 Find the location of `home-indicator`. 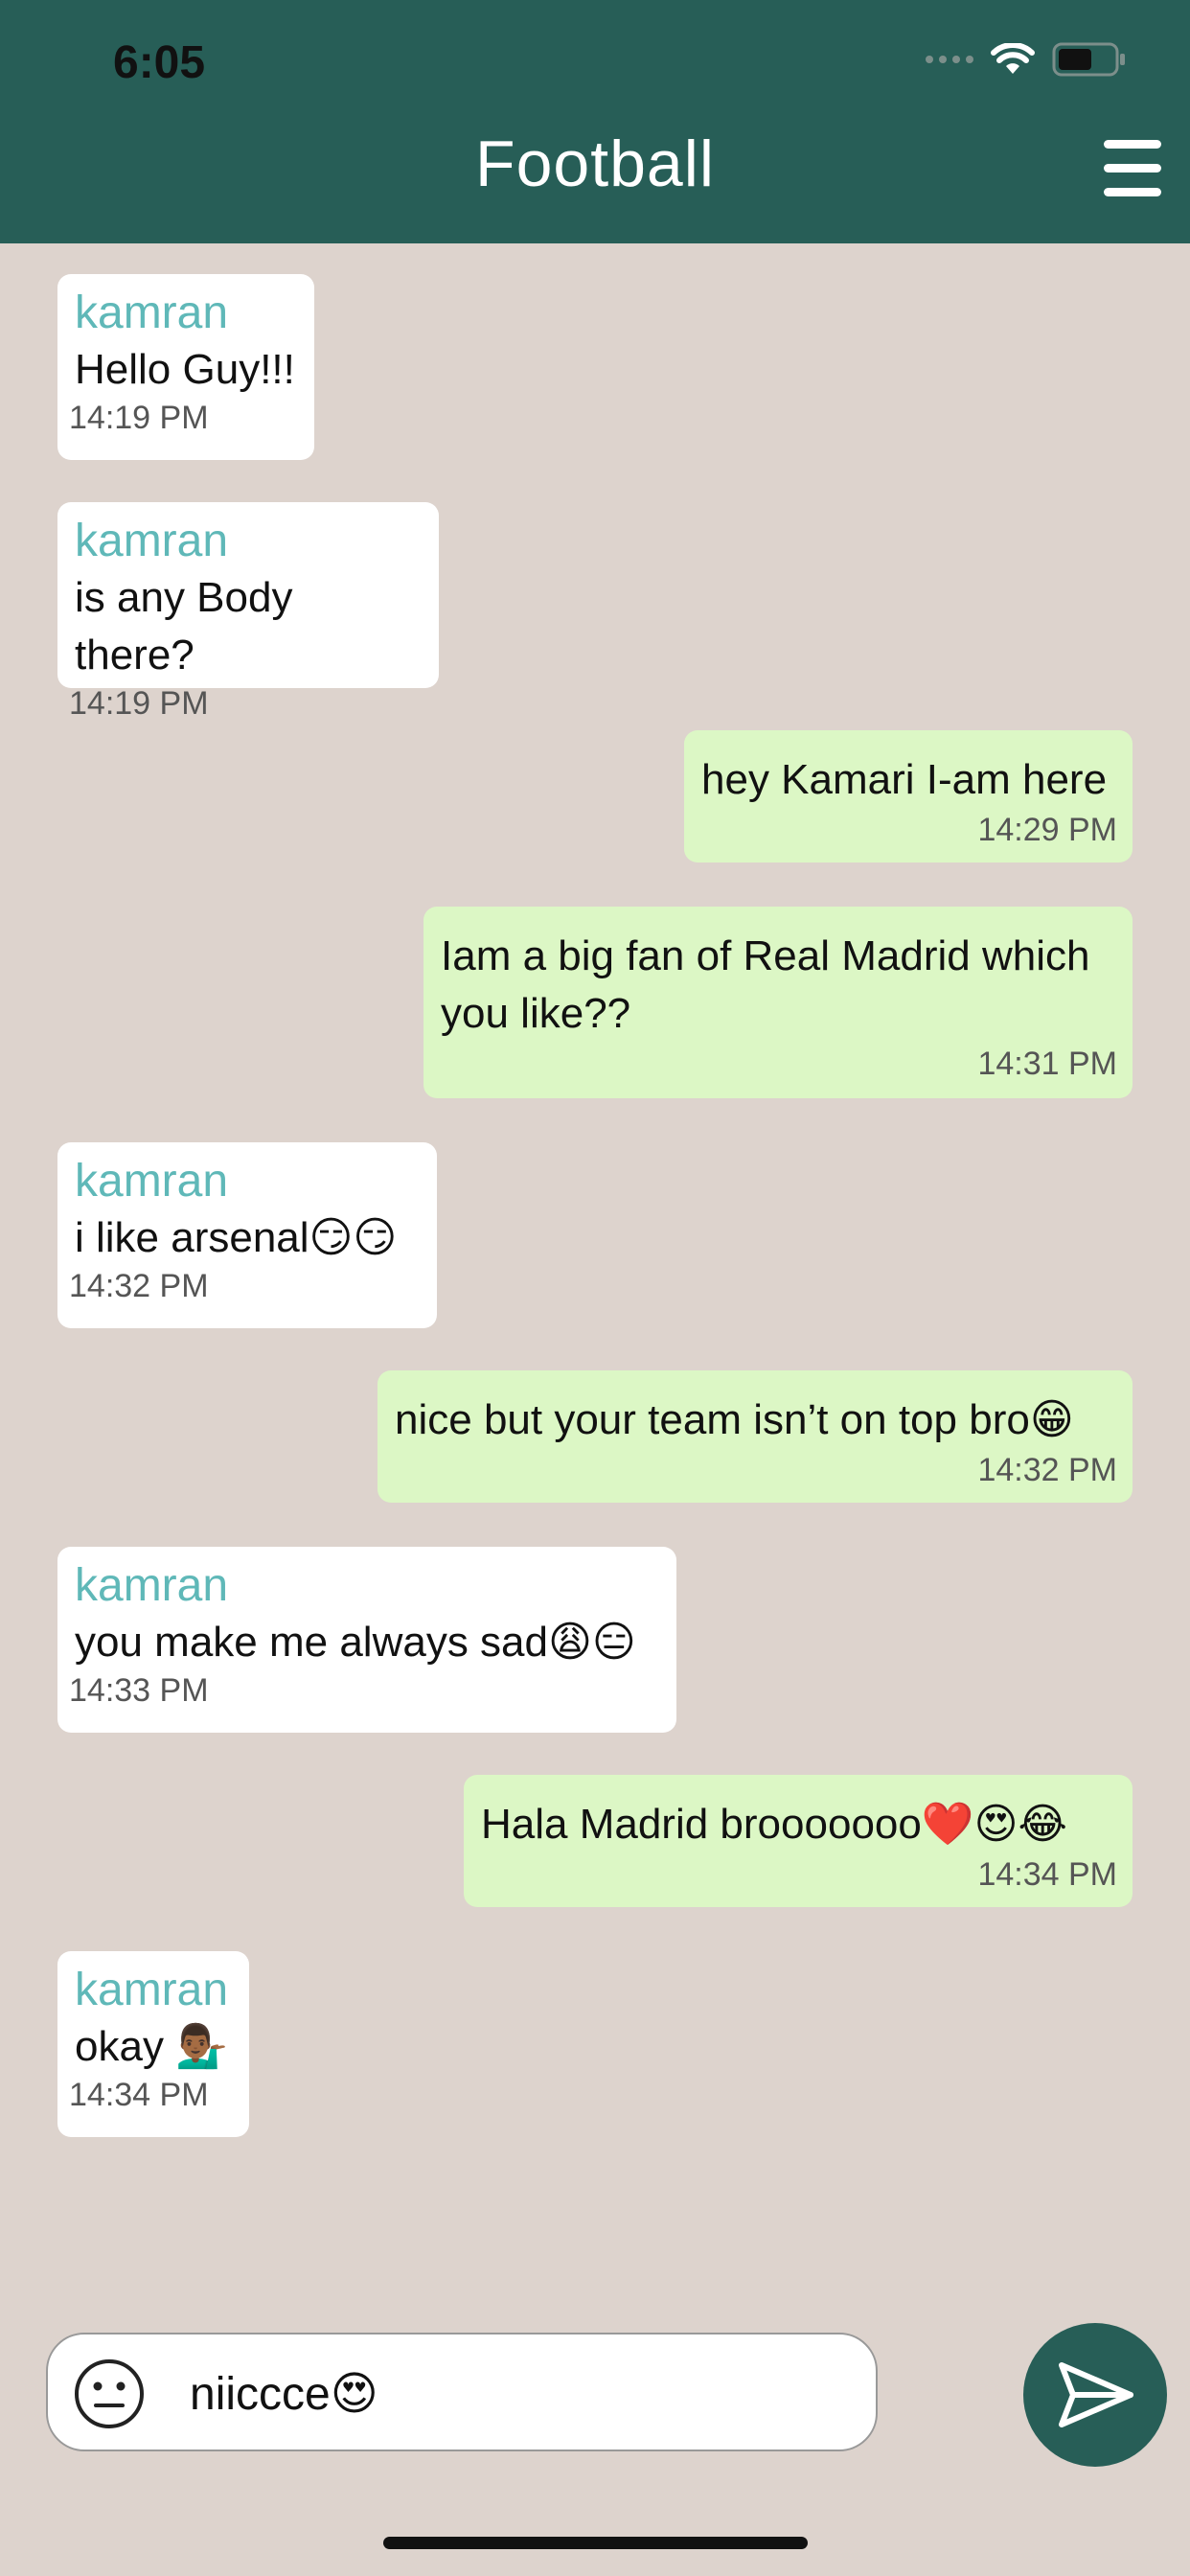

home-indicator is located at coordinates (595, 2543).